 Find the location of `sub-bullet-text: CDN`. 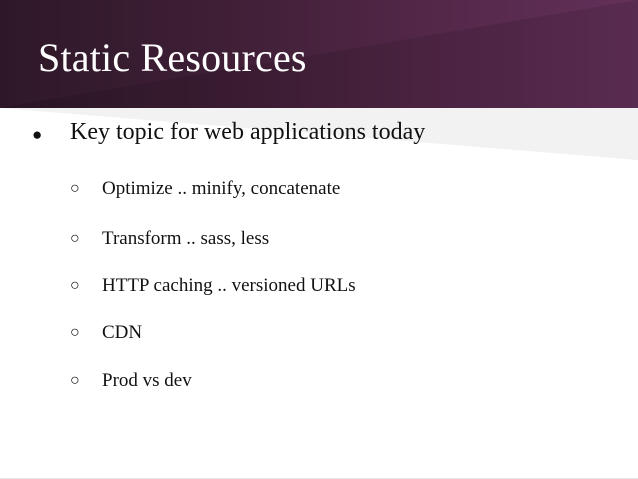

sub-bullet-text: CDN is located at coordinates (122, 332).